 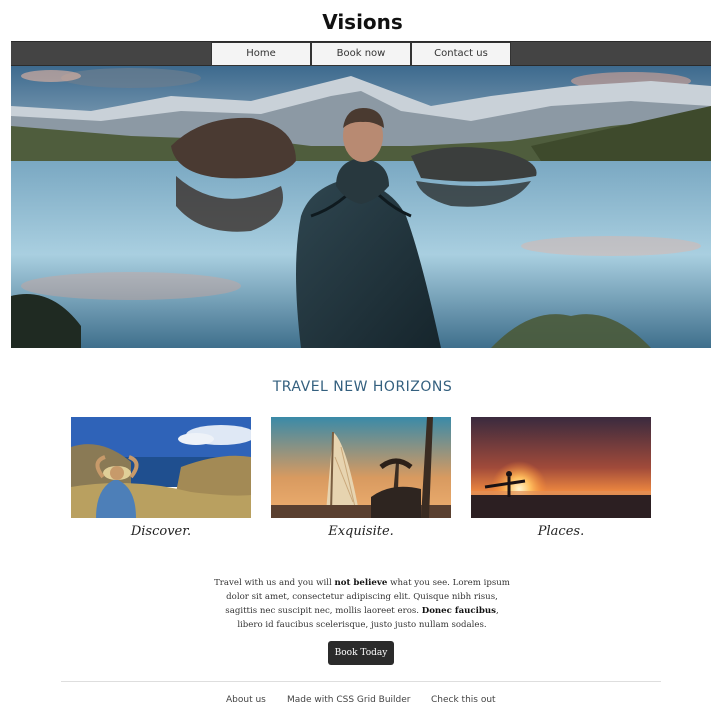 What do you see at coordinates (561, 531) in the screenshot?
I see `card-caption: Places.` at bounding box center [561, 531].